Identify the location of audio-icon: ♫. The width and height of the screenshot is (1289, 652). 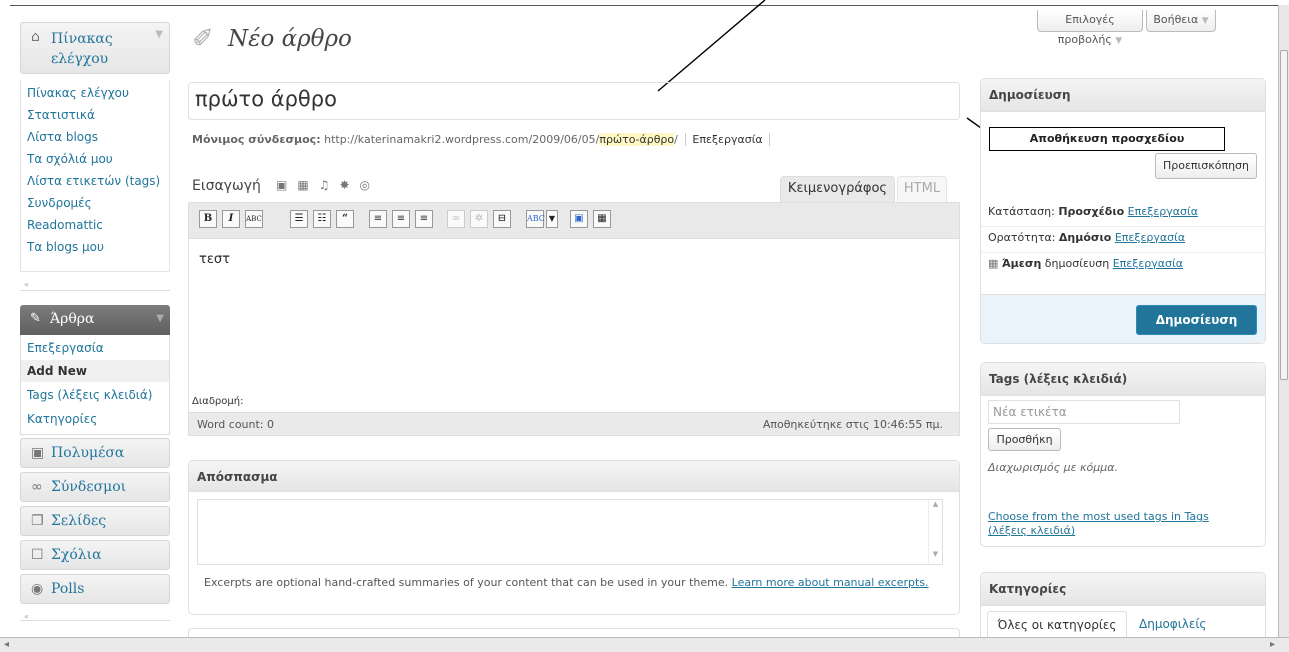
(329, 185).